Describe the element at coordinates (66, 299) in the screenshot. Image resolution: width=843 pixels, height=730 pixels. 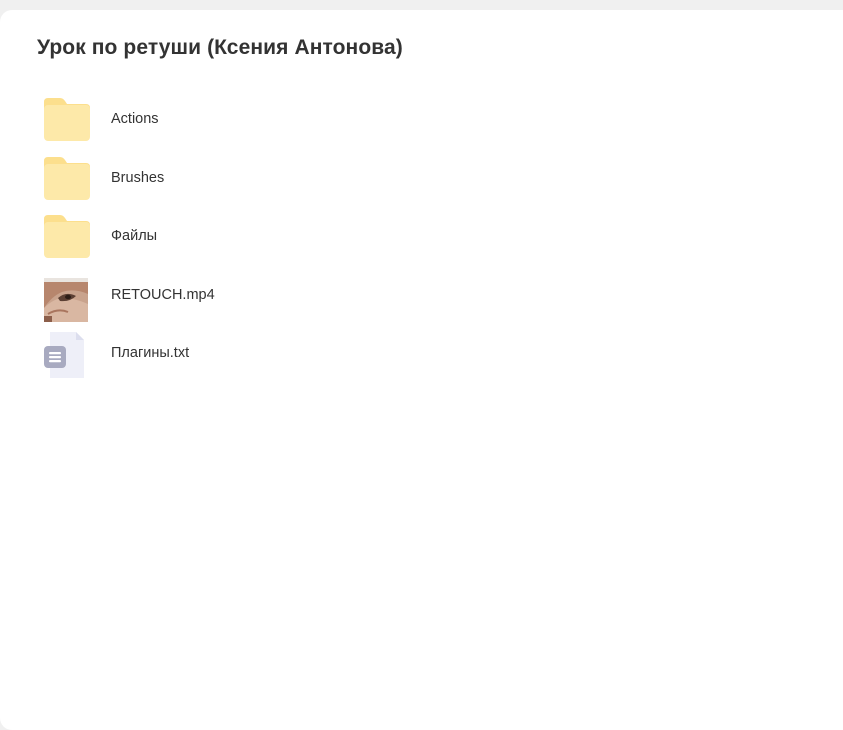
I see `video-thumbnail` at that location.